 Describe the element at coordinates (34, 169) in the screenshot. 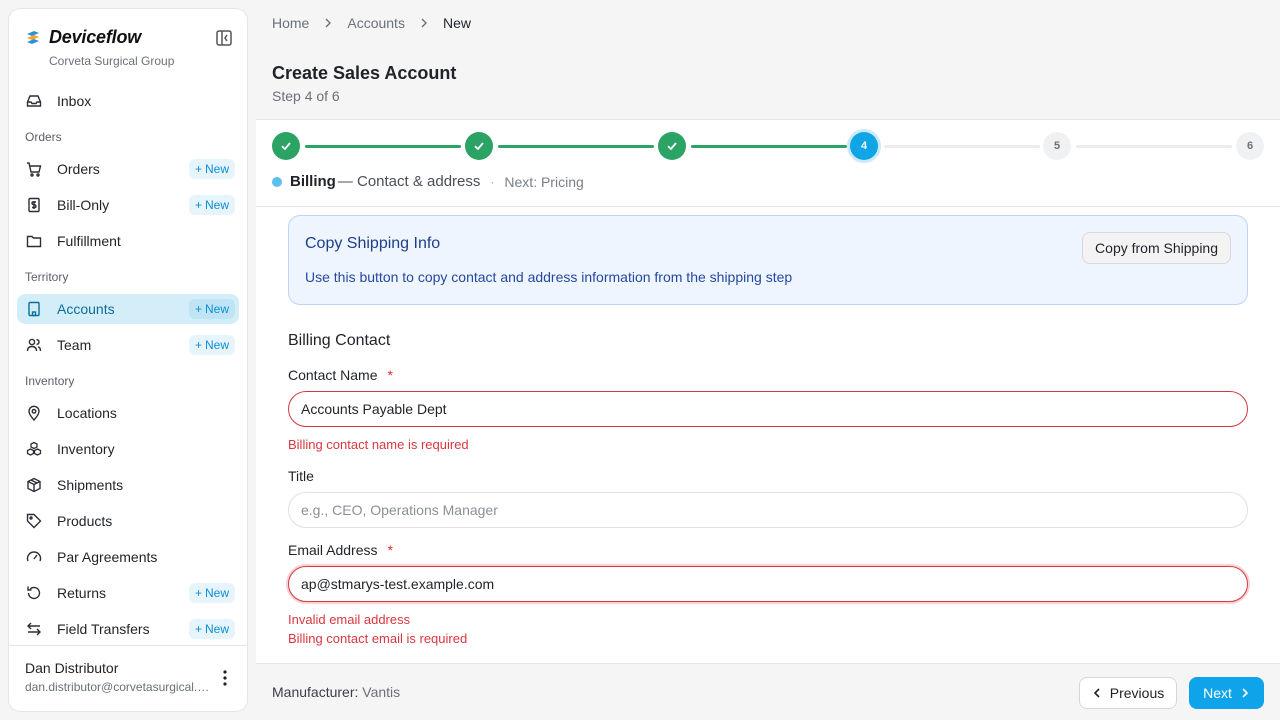

I see `cart-icon` at that location.